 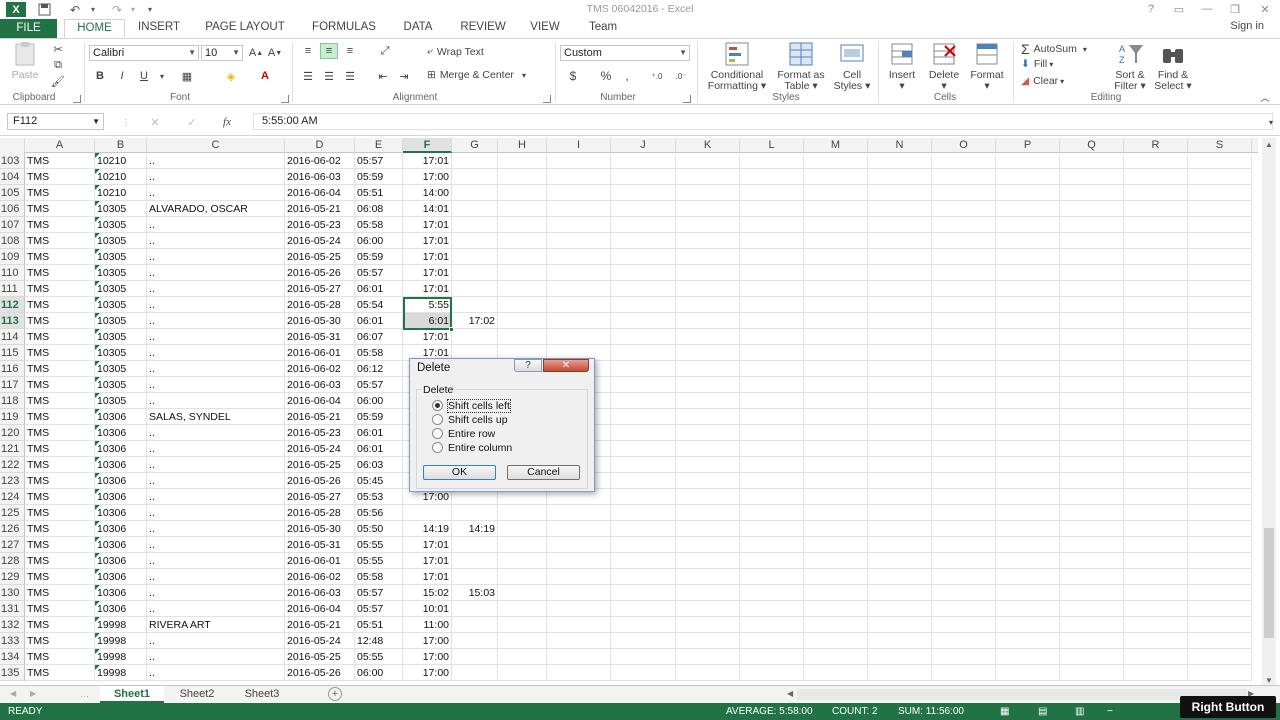 I want to click on row-header: 103, so click(x=12, y=161).